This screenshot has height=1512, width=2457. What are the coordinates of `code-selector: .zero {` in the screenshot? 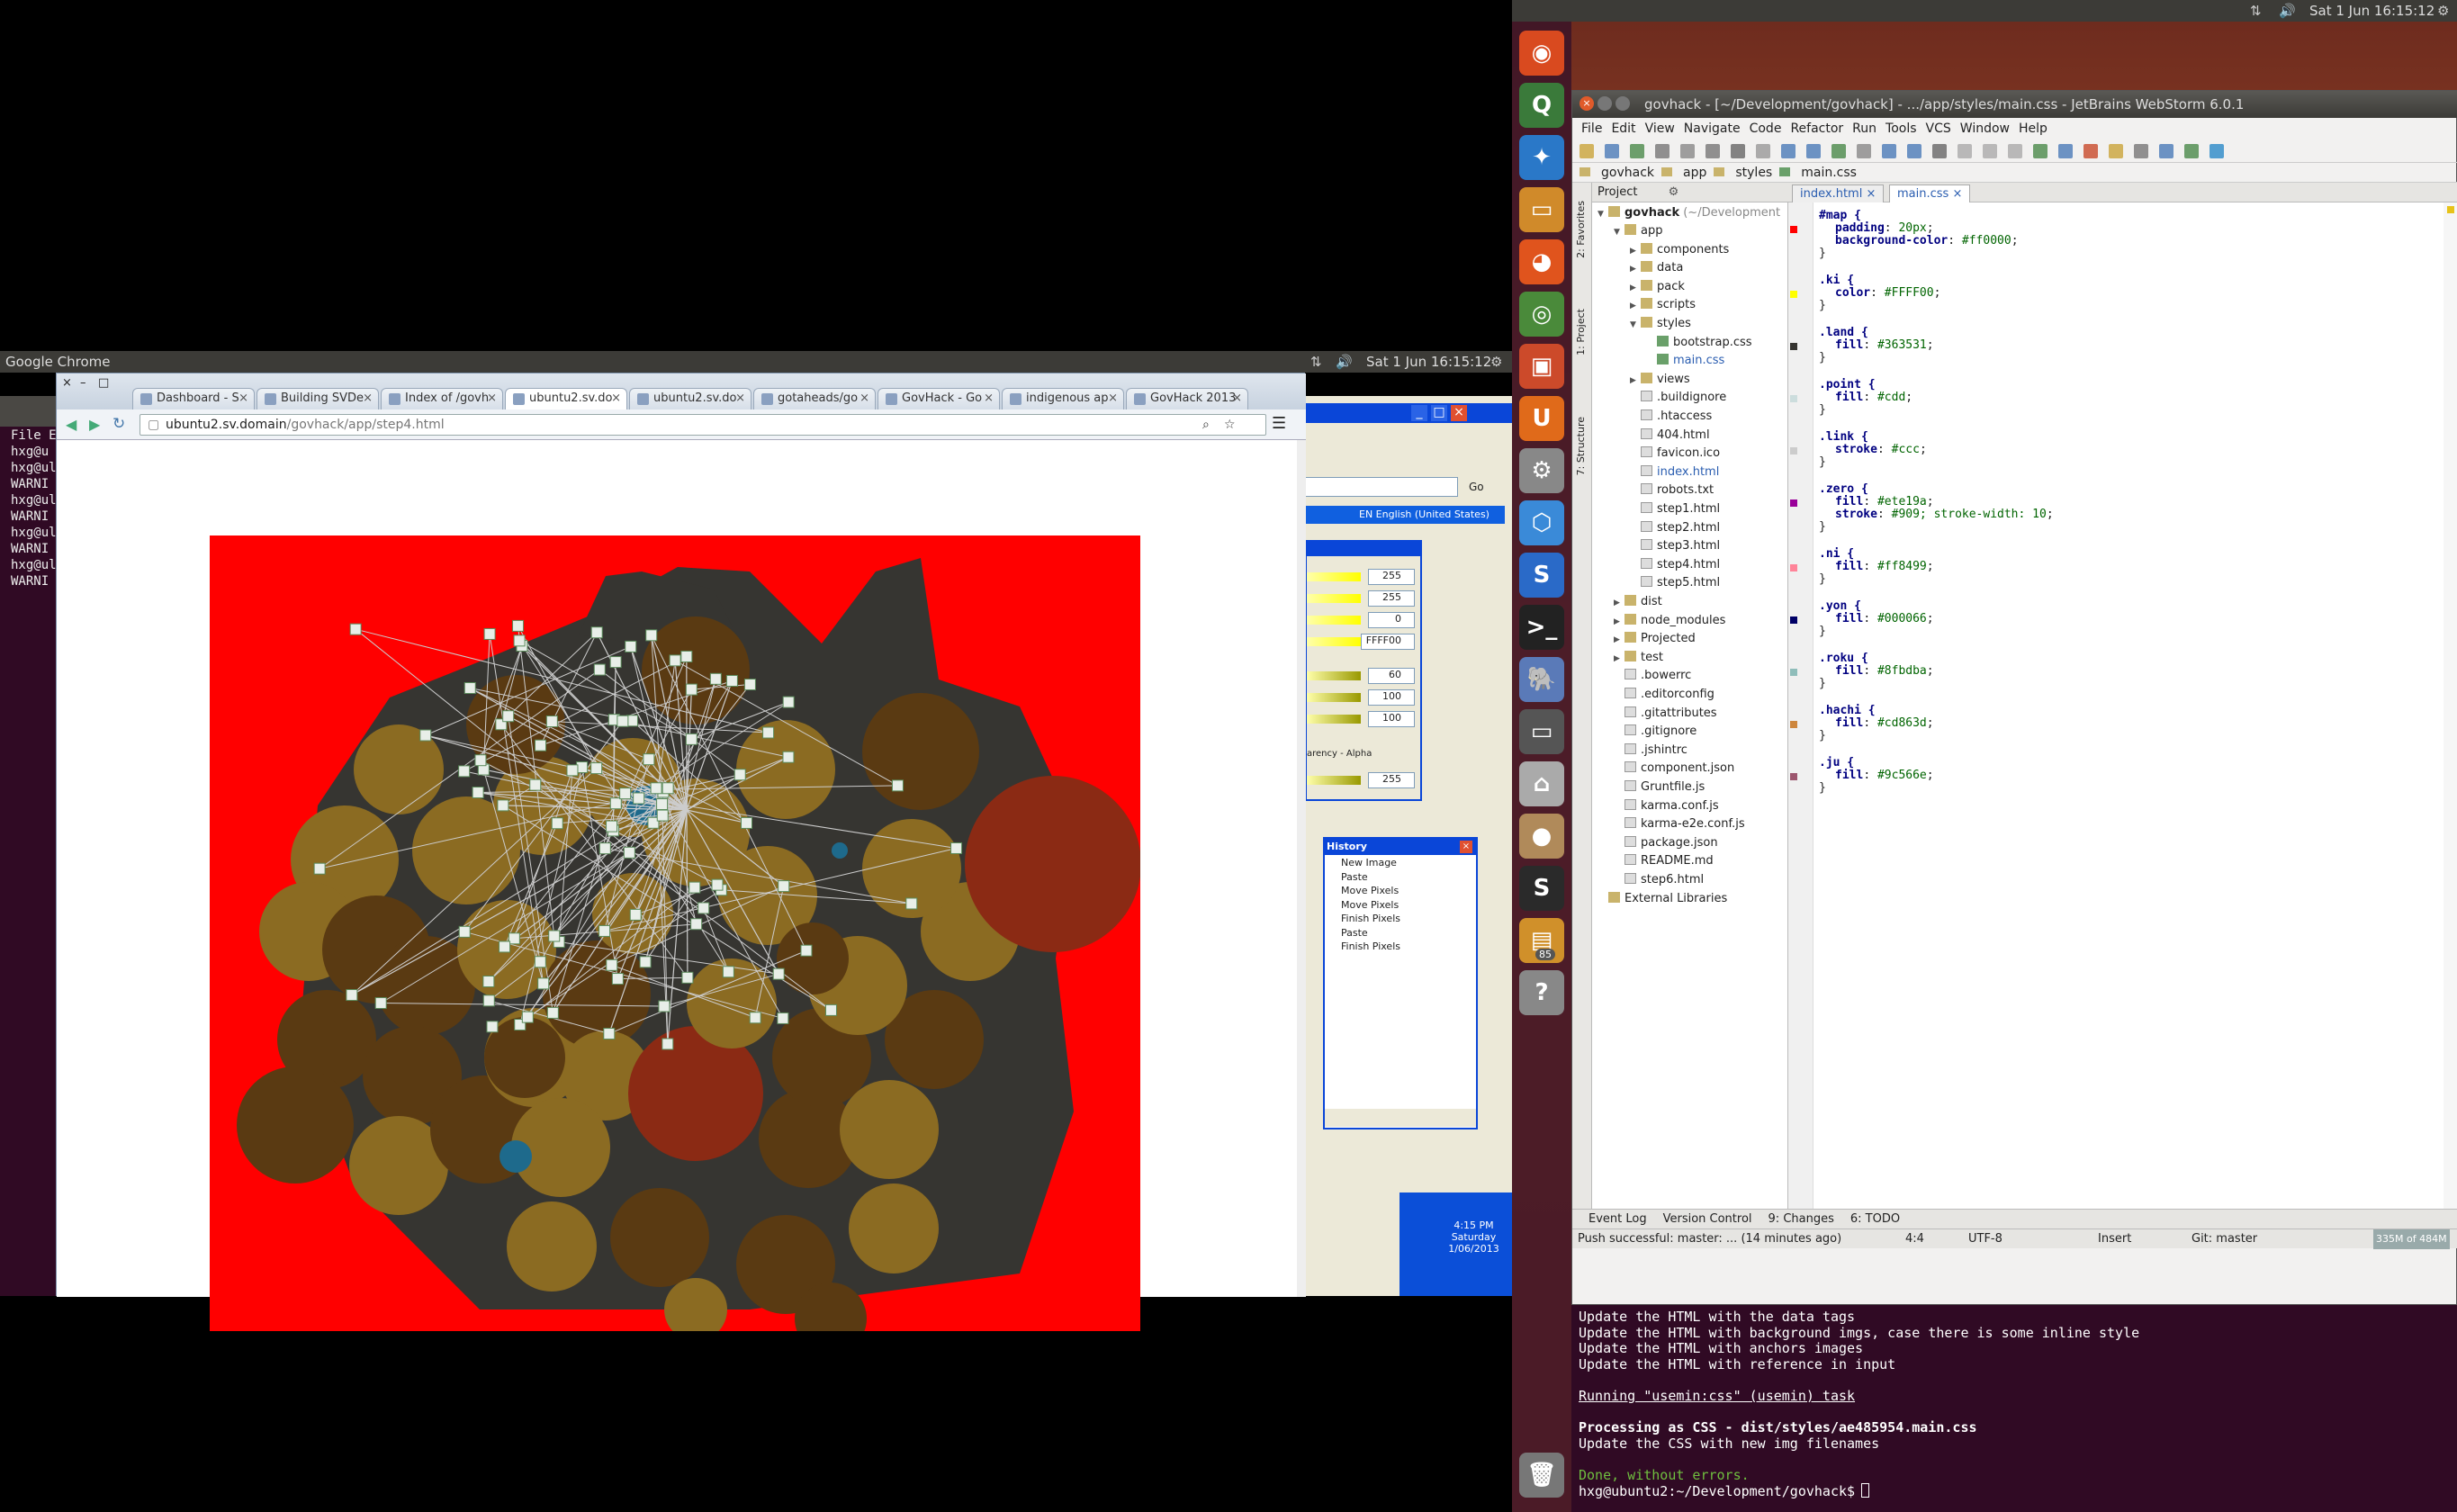 It's located at (1844, 490).